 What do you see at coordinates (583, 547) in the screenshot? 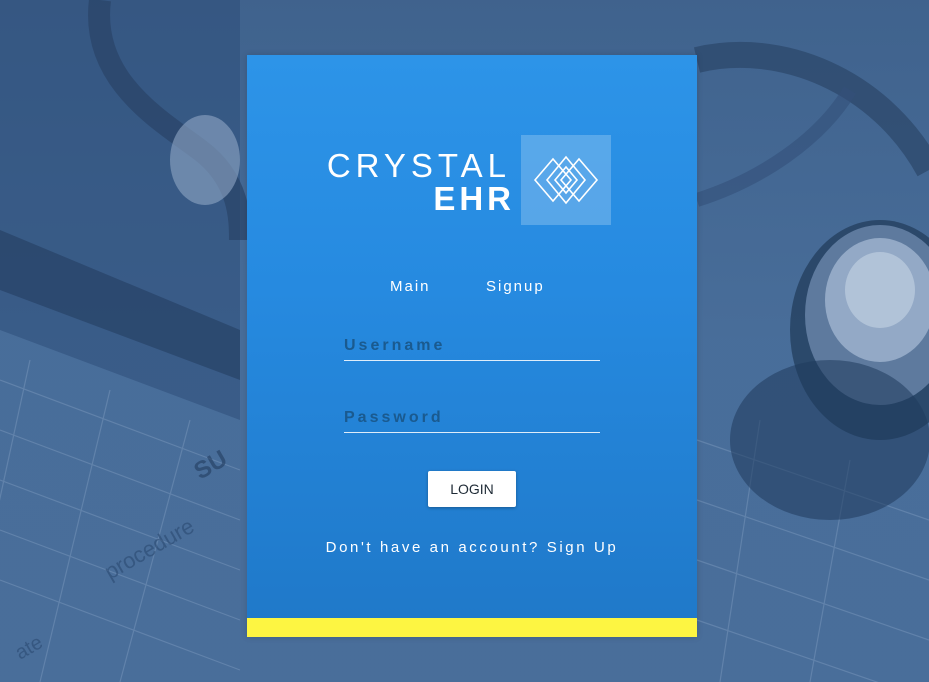
I see `signup-link: Sign Up` at bounding box center [583, 547].